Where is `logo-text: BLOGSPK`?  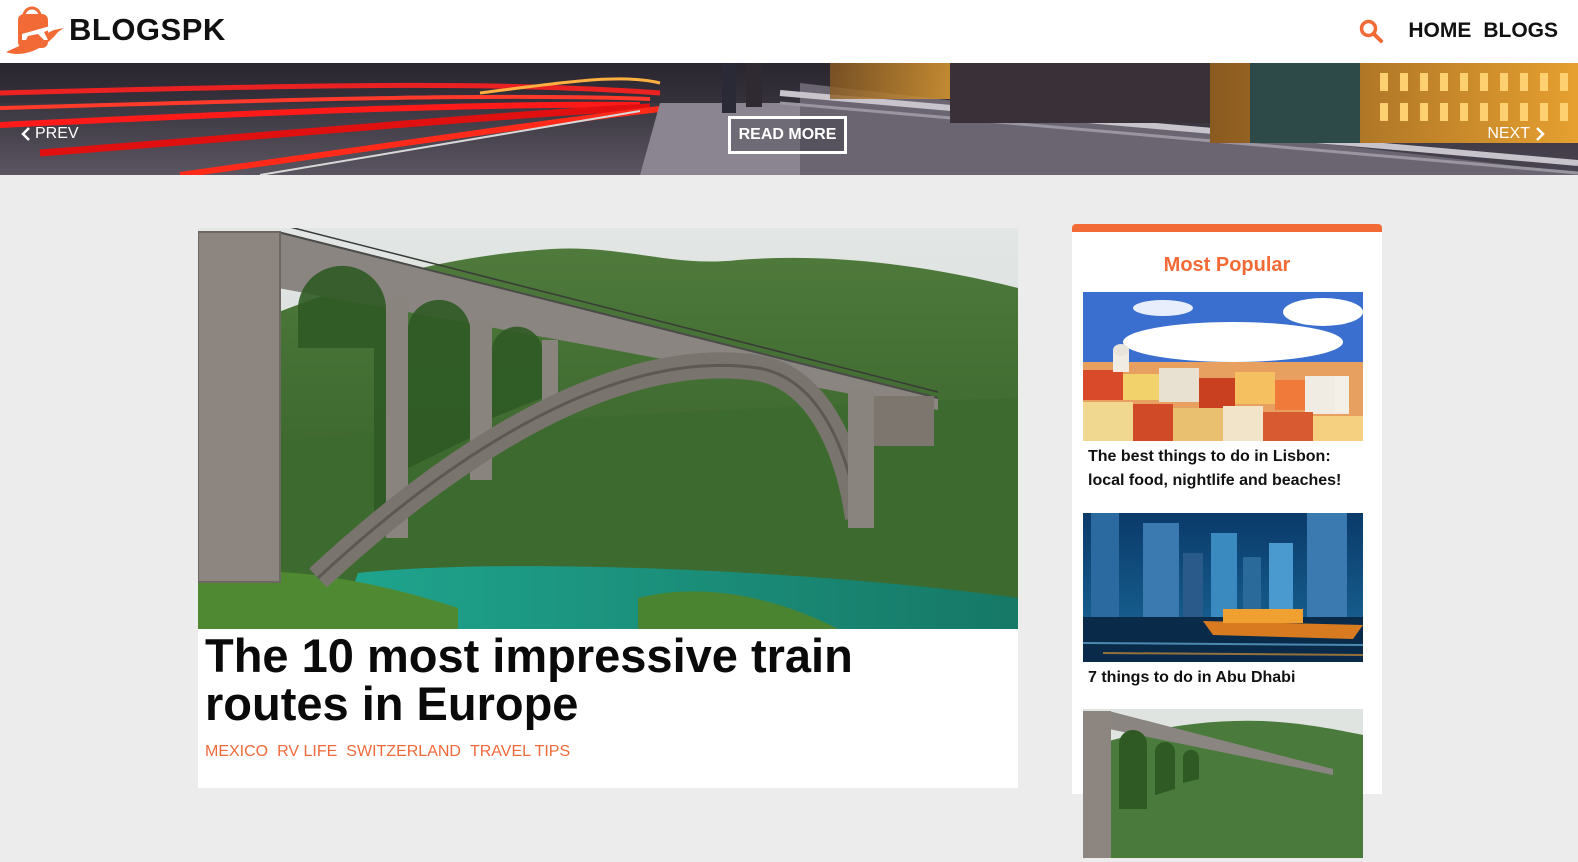
logo-text: BLOGSPK is located at coordinates (147, 29).